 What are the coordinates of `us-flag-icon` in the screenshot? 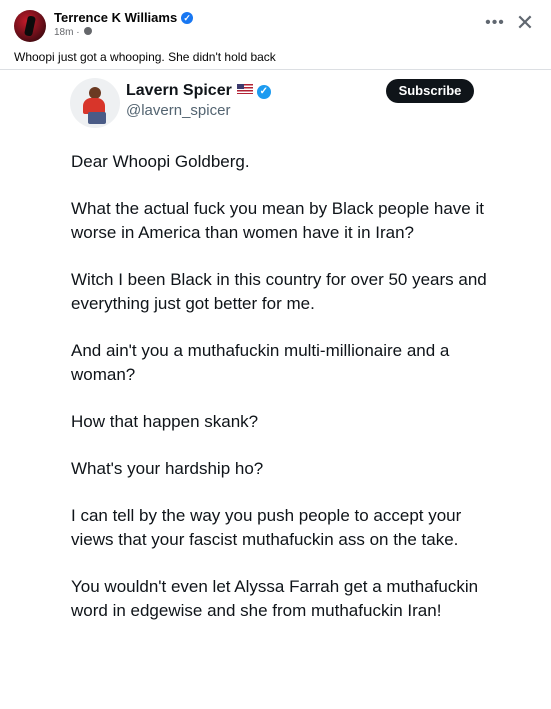 It's located at (244, 89).